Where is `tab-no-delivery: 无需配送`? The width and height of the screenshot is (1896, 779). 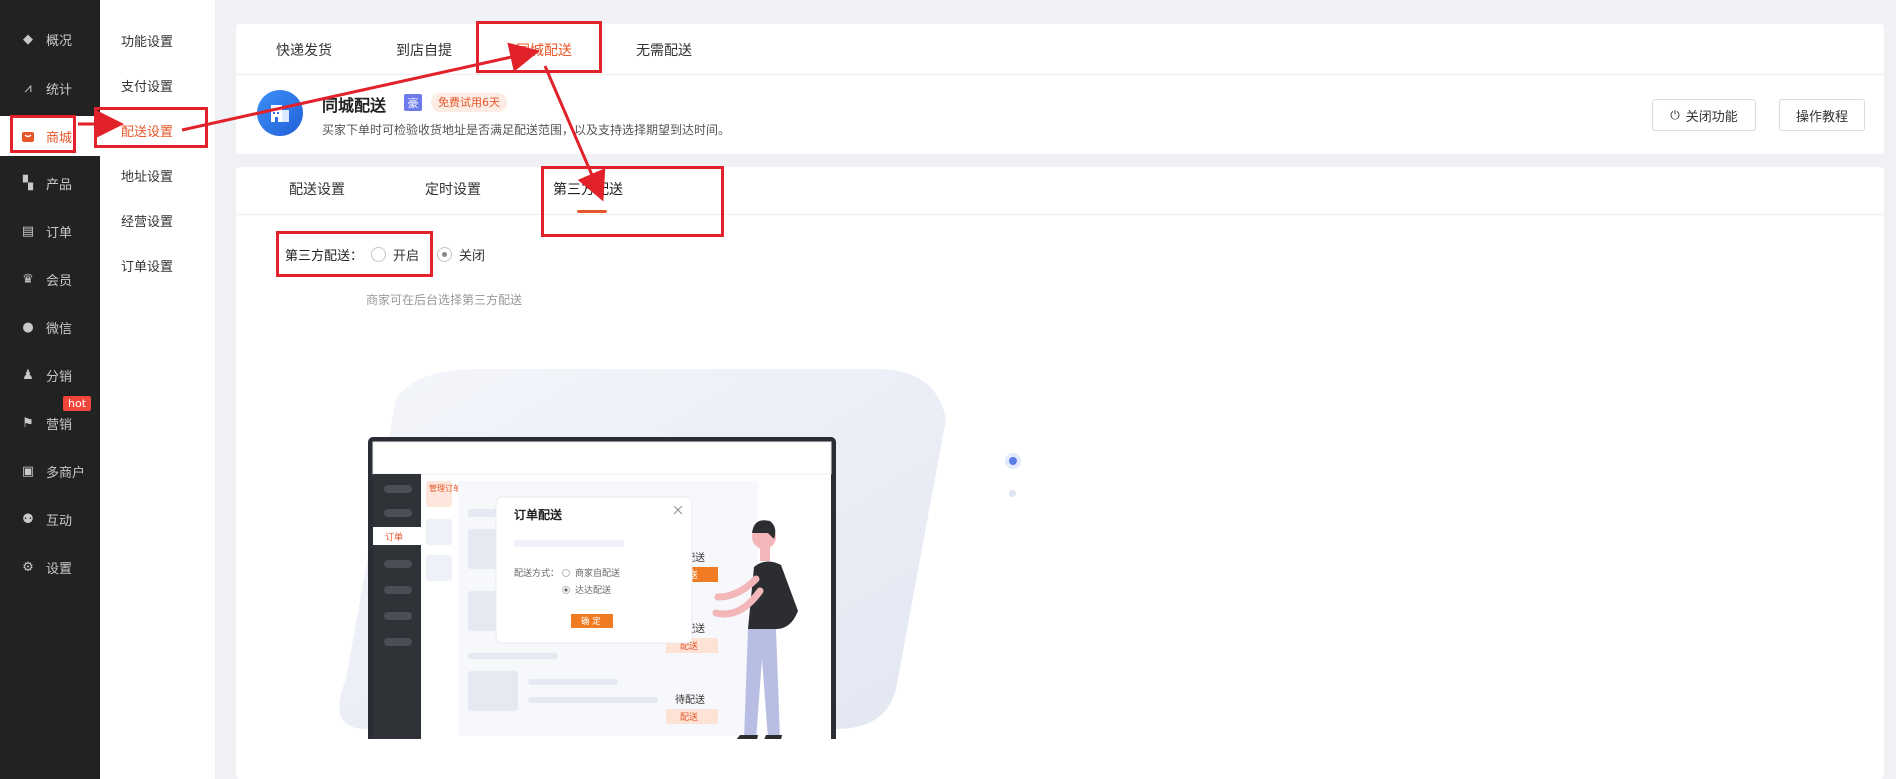 tab-no-delivery: 无需配送 is located at coordinates (664, 50).